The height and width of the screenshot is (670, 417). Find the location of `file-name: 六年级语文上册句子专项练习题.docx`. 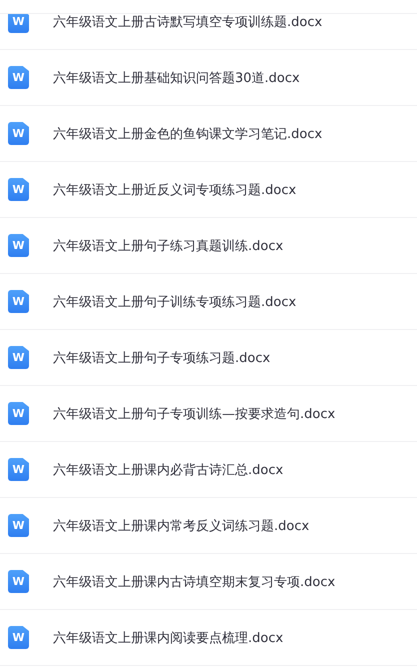

file-name: 六年级语文上册句子专项练习题.docx is located at coordinates (161, 357).